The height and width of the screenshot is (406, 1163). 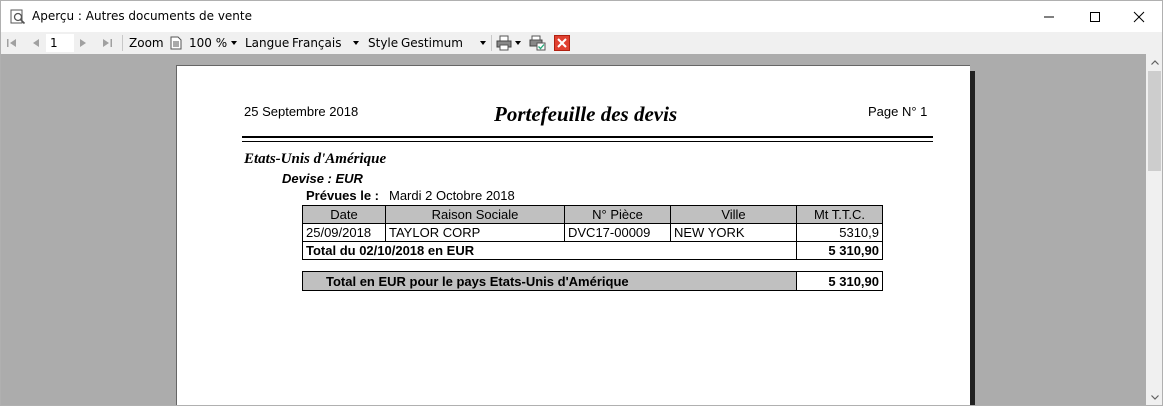 I want to click on close-window-button, so click(x=1139, y=16).